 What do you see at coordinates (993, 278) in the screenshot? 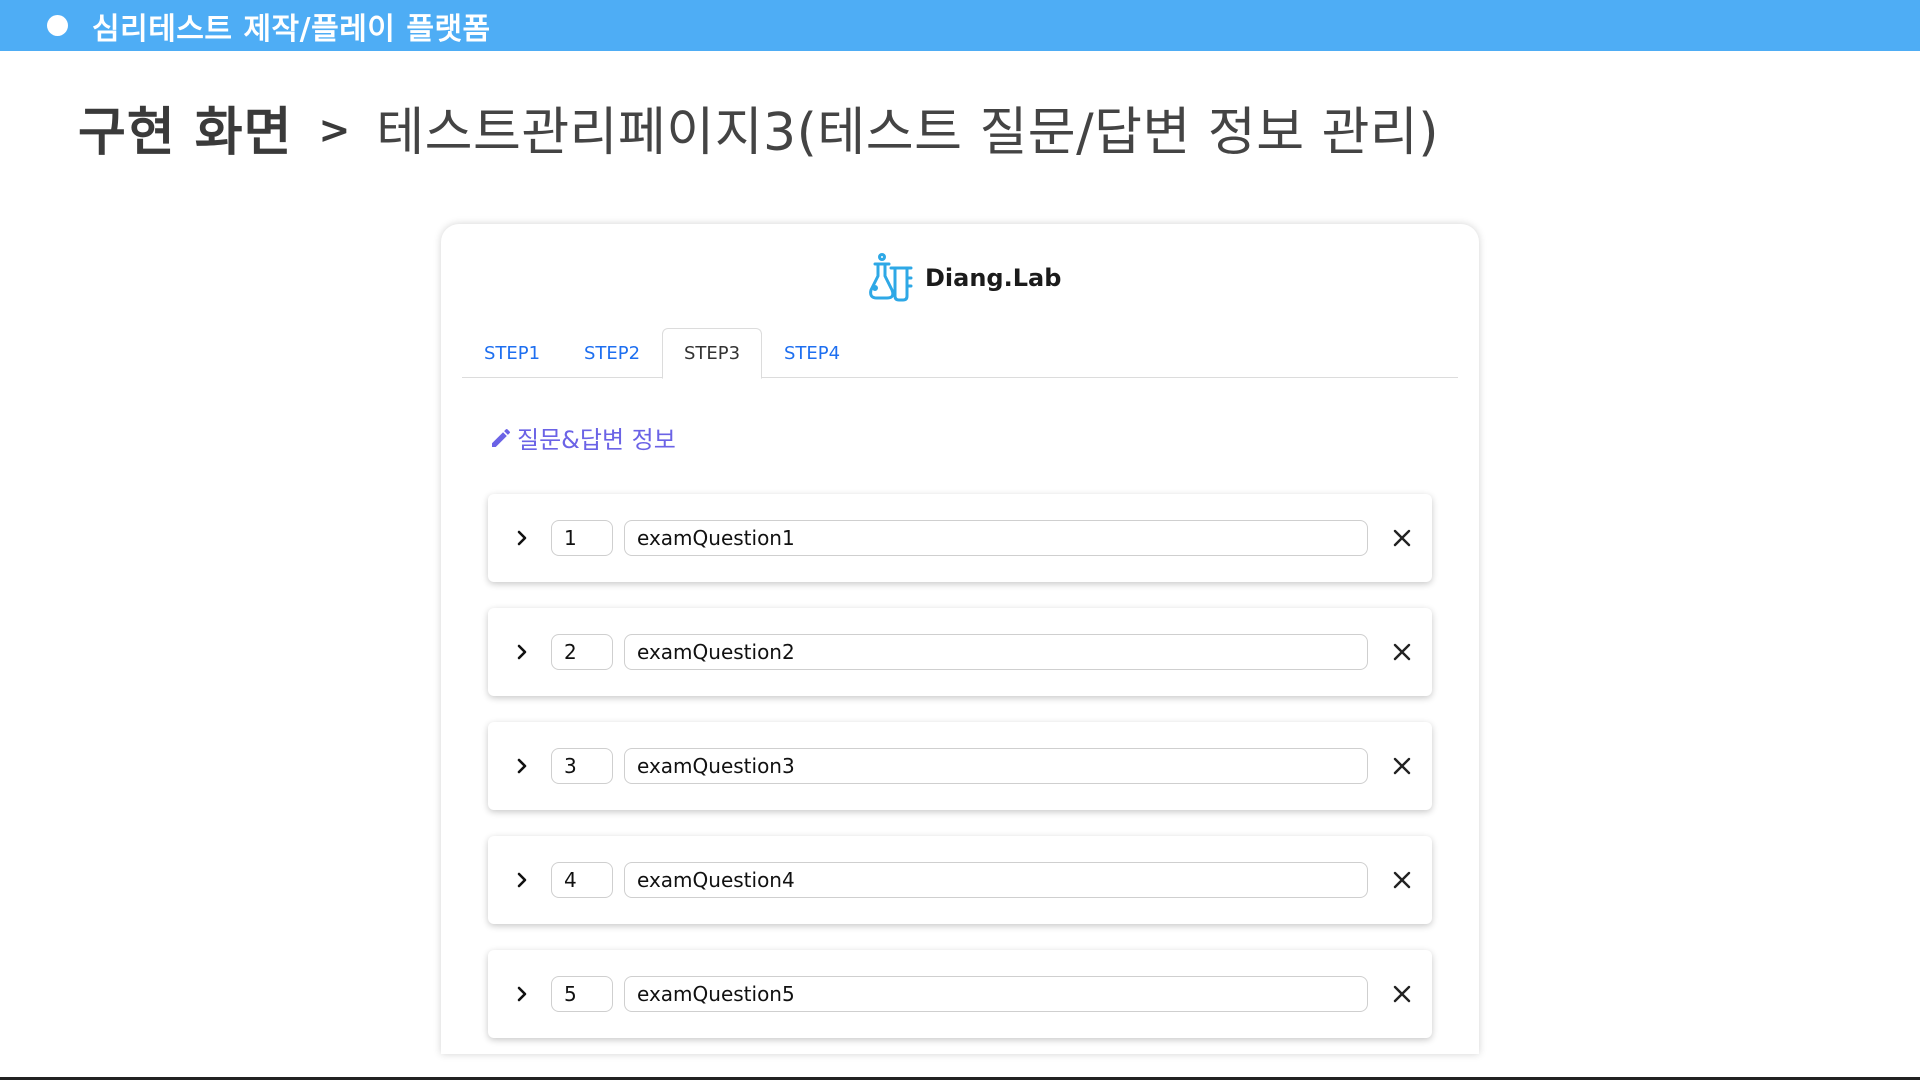
I see `logo-text: Diang.Lab` at bounding box center [993, 278].